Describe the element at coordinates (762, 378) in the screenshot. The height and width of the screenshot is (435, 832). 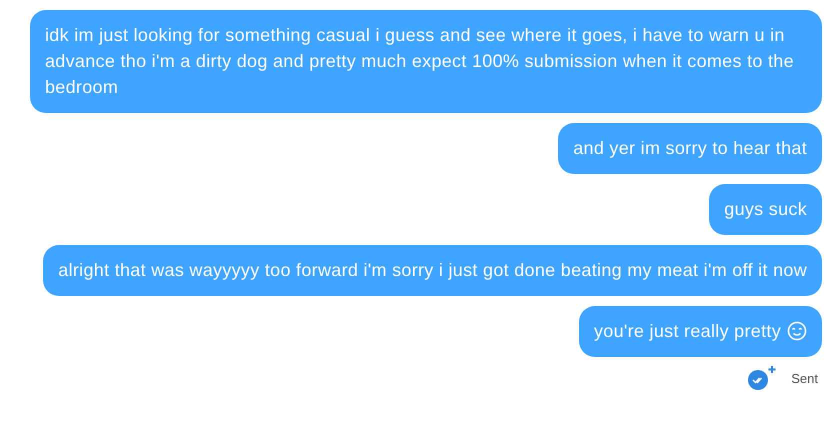
I see `read-receipt-icon` at that location.